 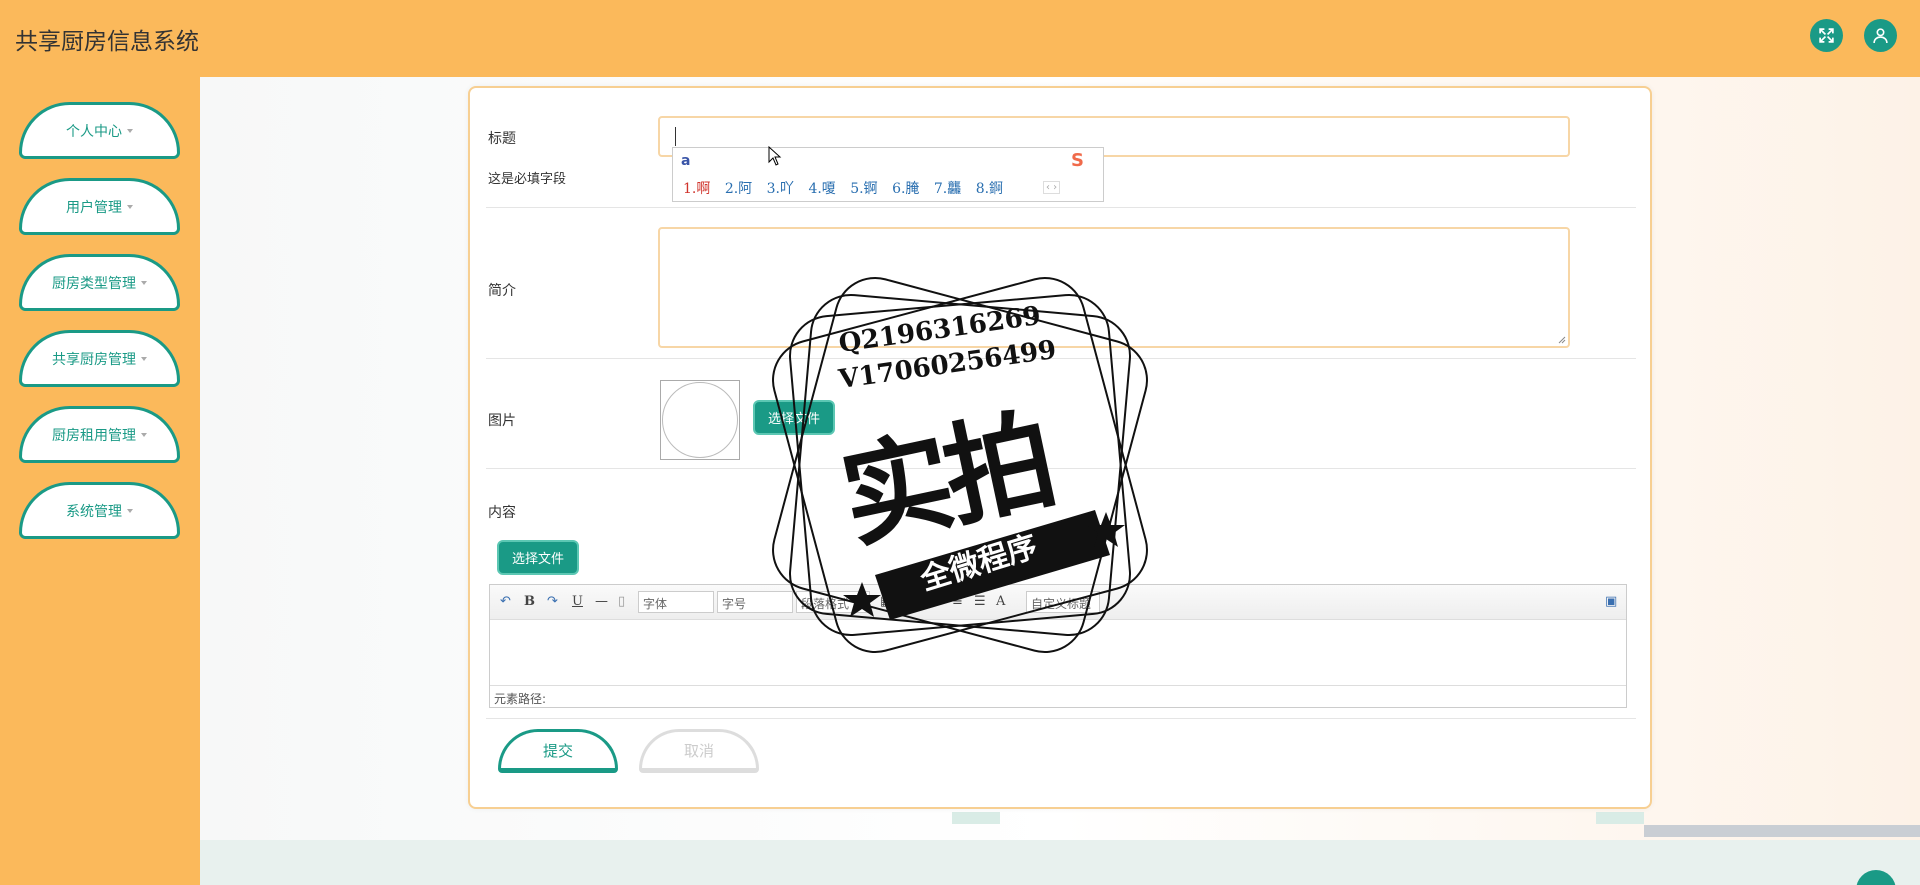 What do you see at coordinates (960, 38) in the screenshot?
I see `top-header: 共享厨房信息系统` at bounding box center [960, 38].